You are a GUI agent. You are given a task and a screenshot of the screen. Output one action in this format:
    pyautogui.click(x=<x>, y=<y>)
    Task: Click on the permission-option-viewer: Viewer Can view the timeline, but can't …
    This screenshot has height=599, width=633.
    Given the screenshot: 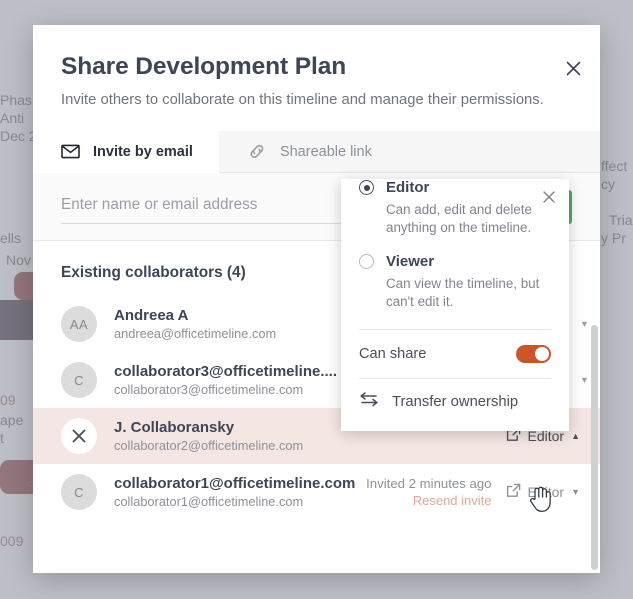 What is the action you would take?
    pyautogui.click(x=455, y=281)
    